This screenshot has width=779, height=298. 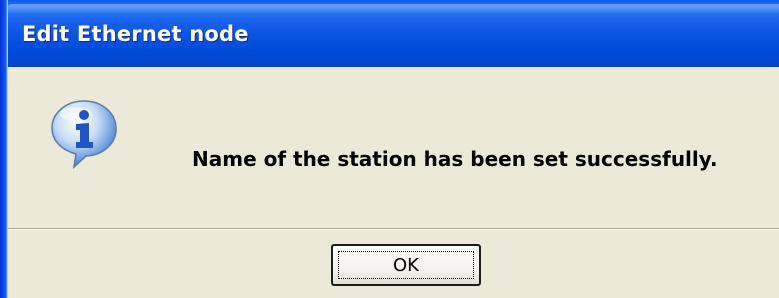 What do you see at coordinates (393, 229) in the screenshot?
I see `button-separator` at bounding box center [393, 229].